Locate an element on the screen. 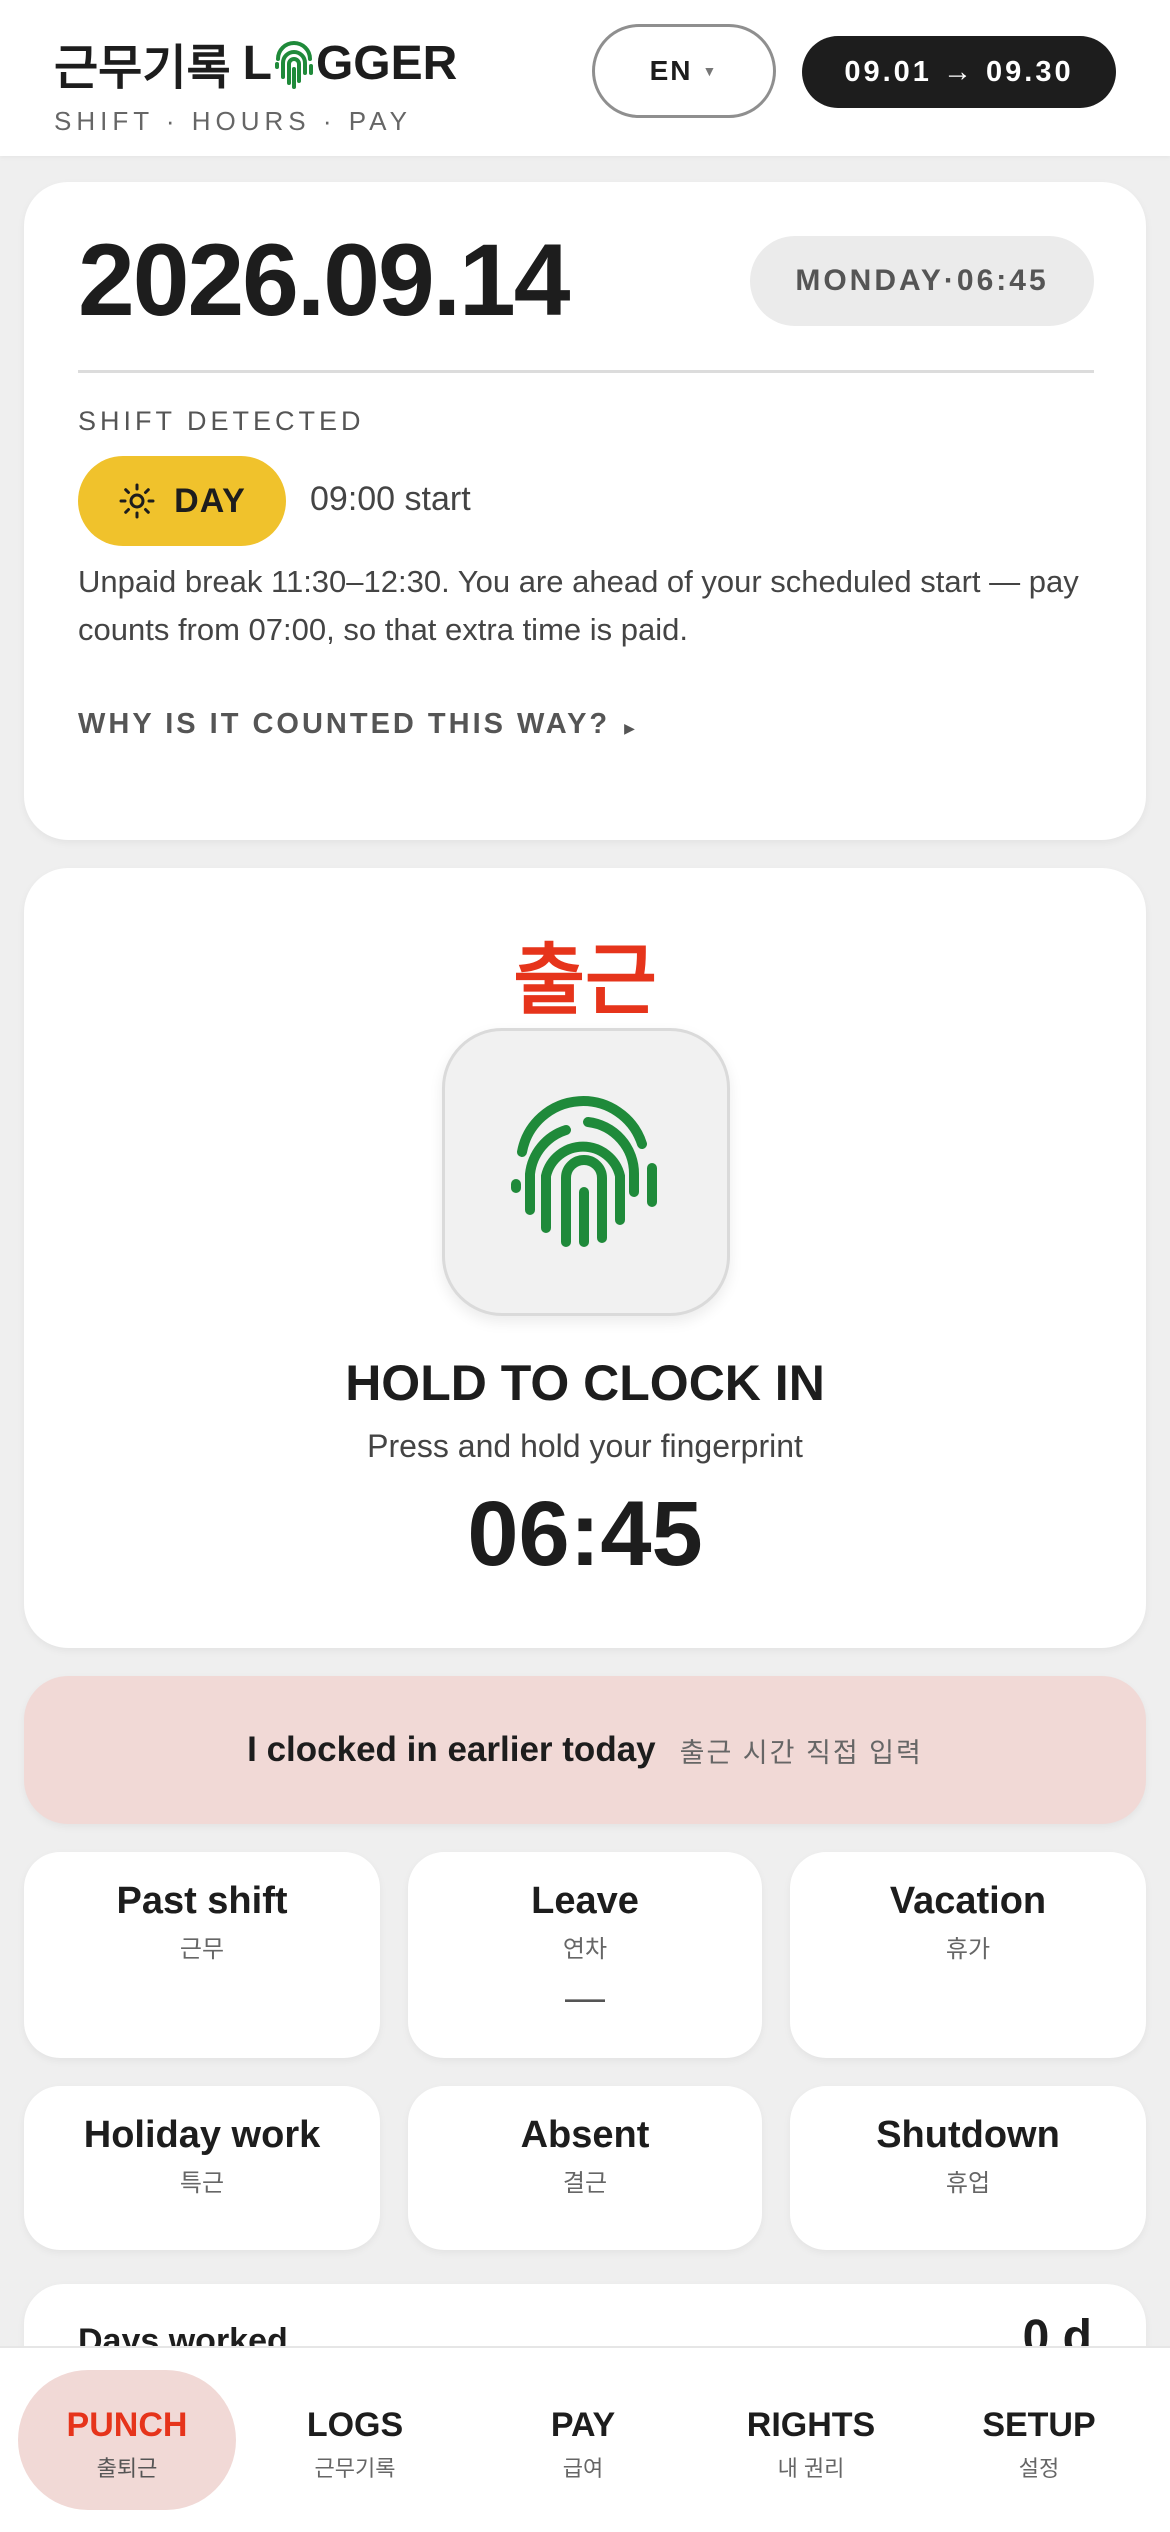 The height and width of the screenshot is (2532, 1170). brand-rest: GGER is located at coordinates (386, 63).